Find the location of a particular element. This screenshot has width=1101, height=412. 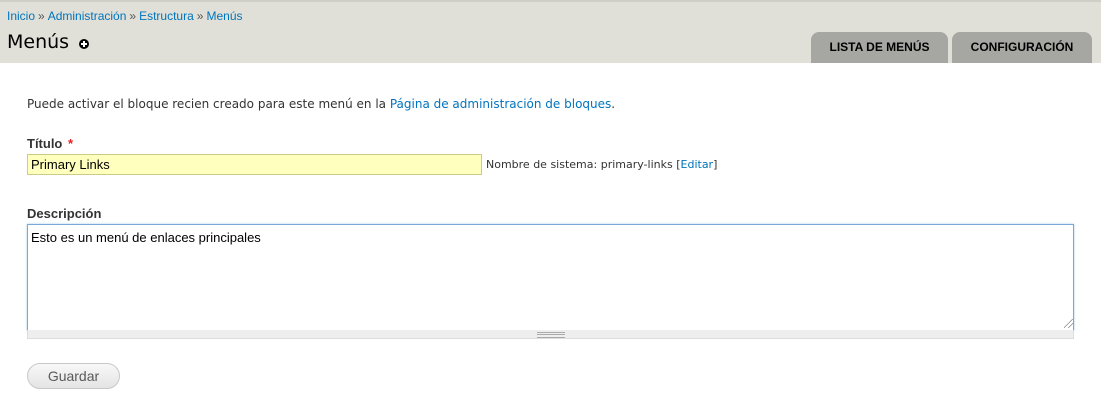

tab-configuracion: CONFIGURACIÓN is located at coordinates (1022, 47).